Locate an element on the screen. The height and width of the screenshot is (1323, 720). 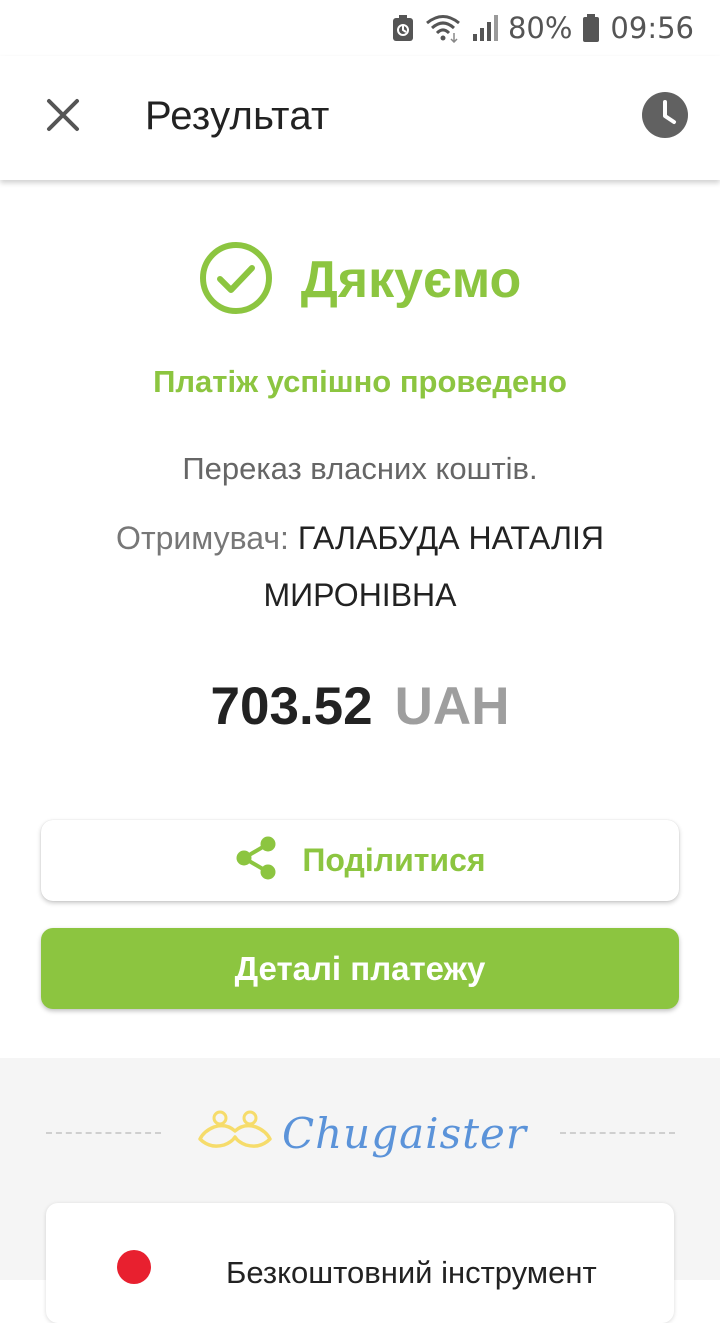
success-message: Платіж успішно проведено is located at coordinates (360, 381).